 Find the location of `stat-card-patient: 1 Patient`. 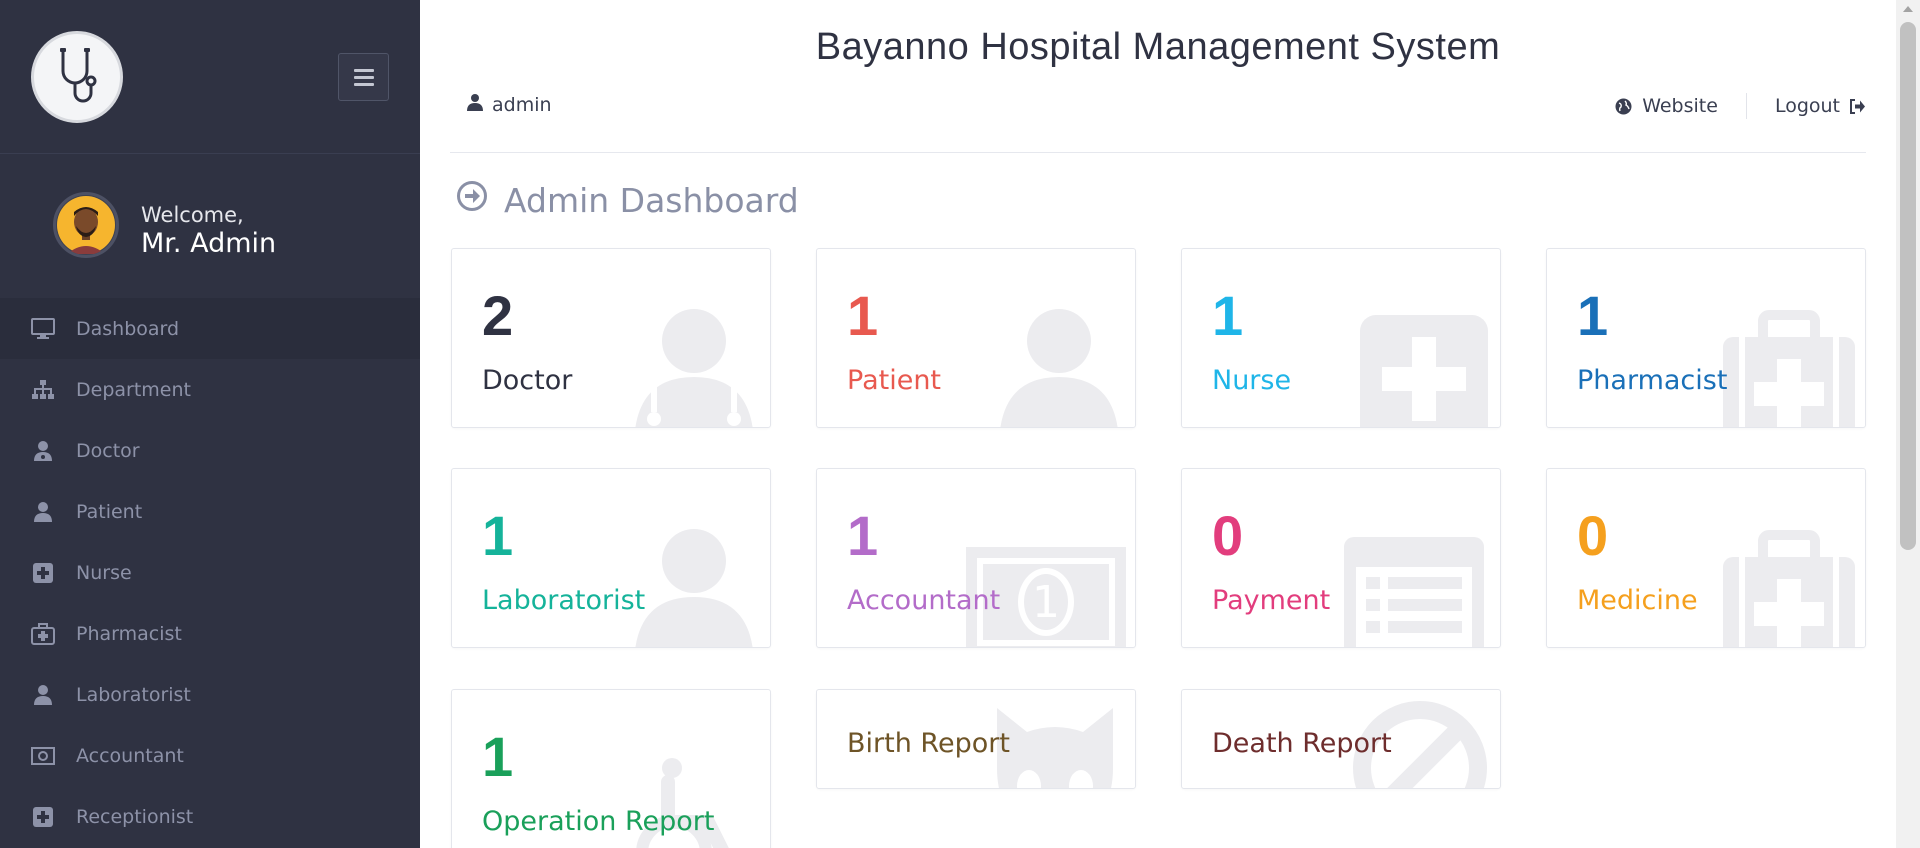

stat-card-patient: 1 Patient is located at coordinates (976, 338).